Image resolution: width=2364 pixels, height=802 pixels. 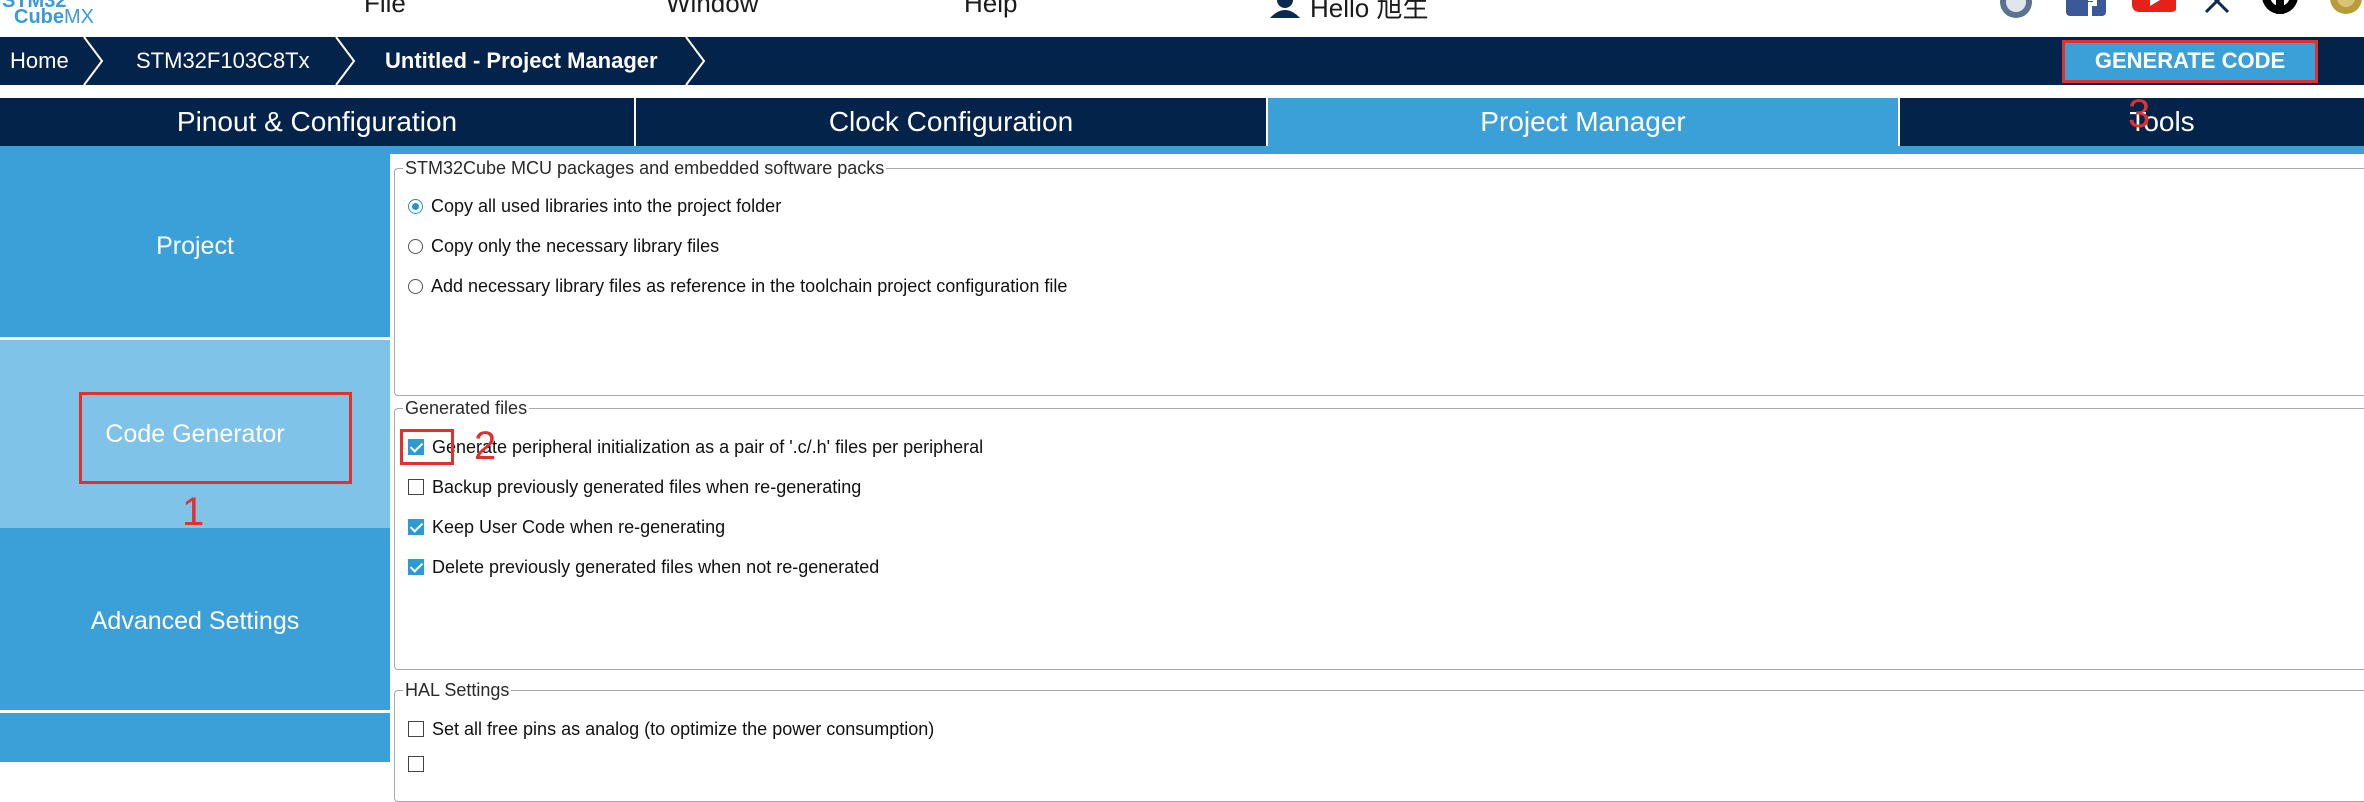 I want to click on tab-project-manager: Project Manager, so click(x=1583, y=122).